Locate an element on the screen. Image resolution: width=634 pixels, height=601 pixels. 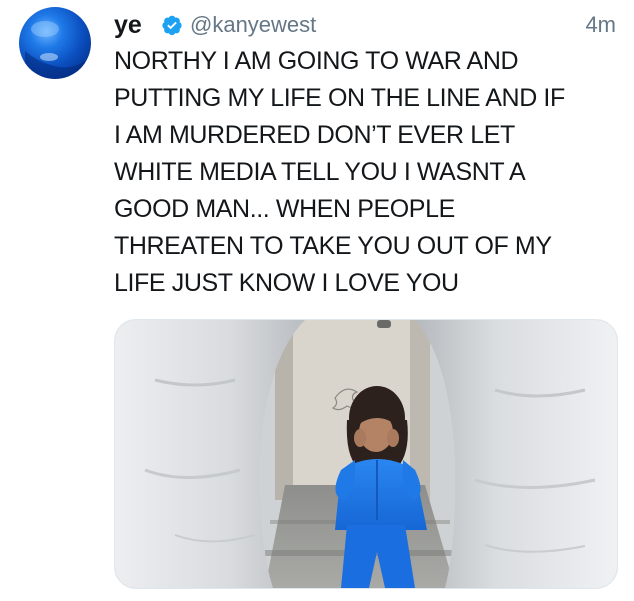
tweet-text-line: PUTTING MY LIFE ON THE LINE AND IF is located at coordinates (339, 98).